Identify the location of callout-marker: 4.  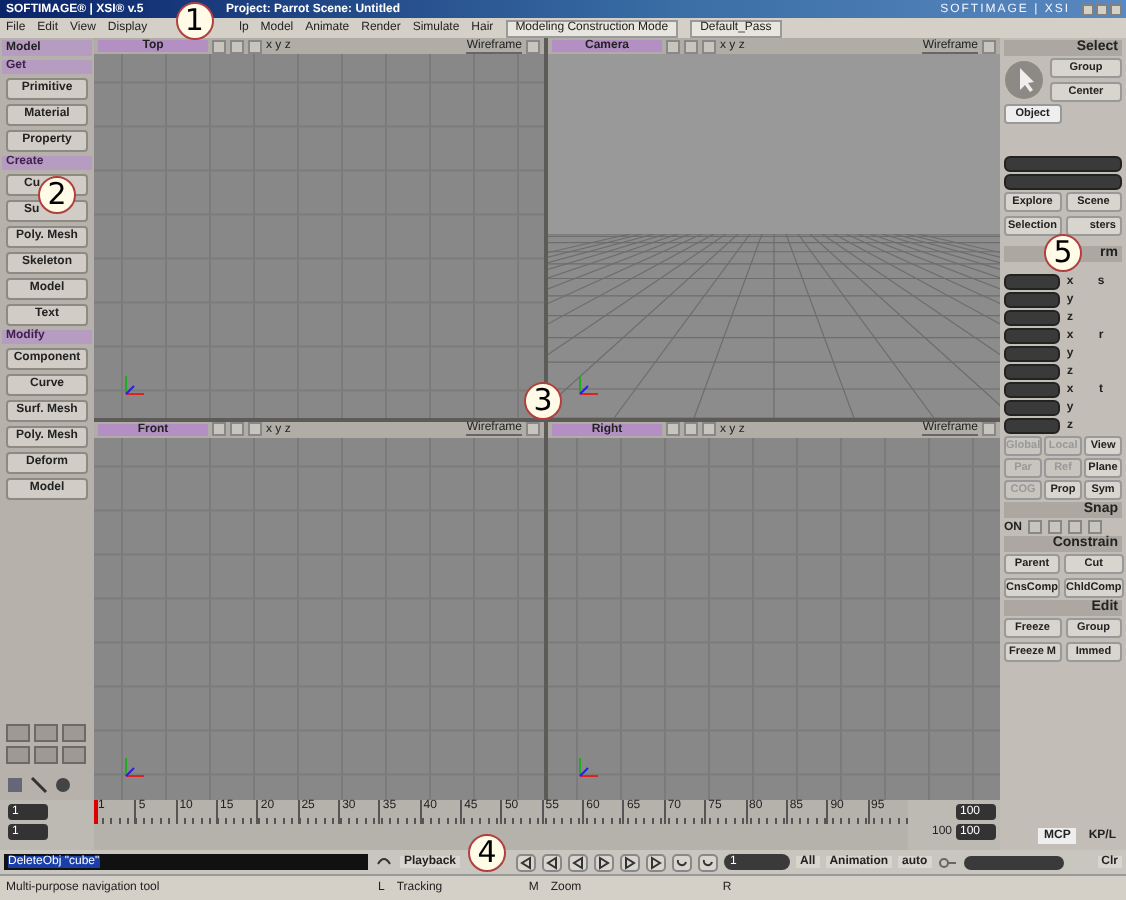
(487, 853).